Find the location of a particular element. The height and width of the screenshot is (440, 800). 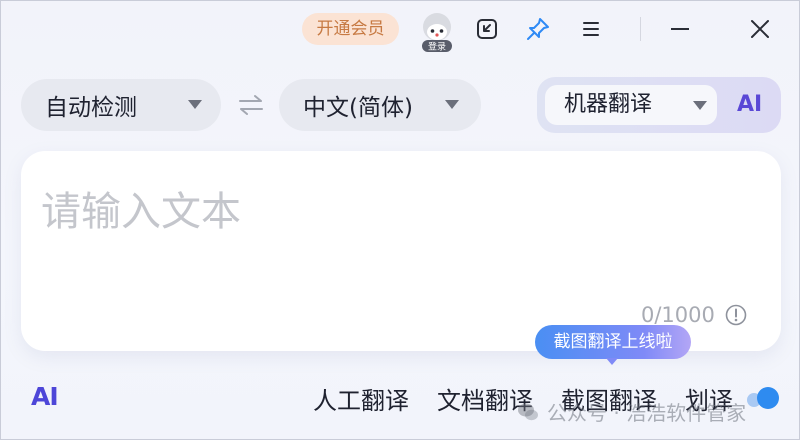

engine-switcher: 机器翻译 AI is located at coordinates (659, 105).